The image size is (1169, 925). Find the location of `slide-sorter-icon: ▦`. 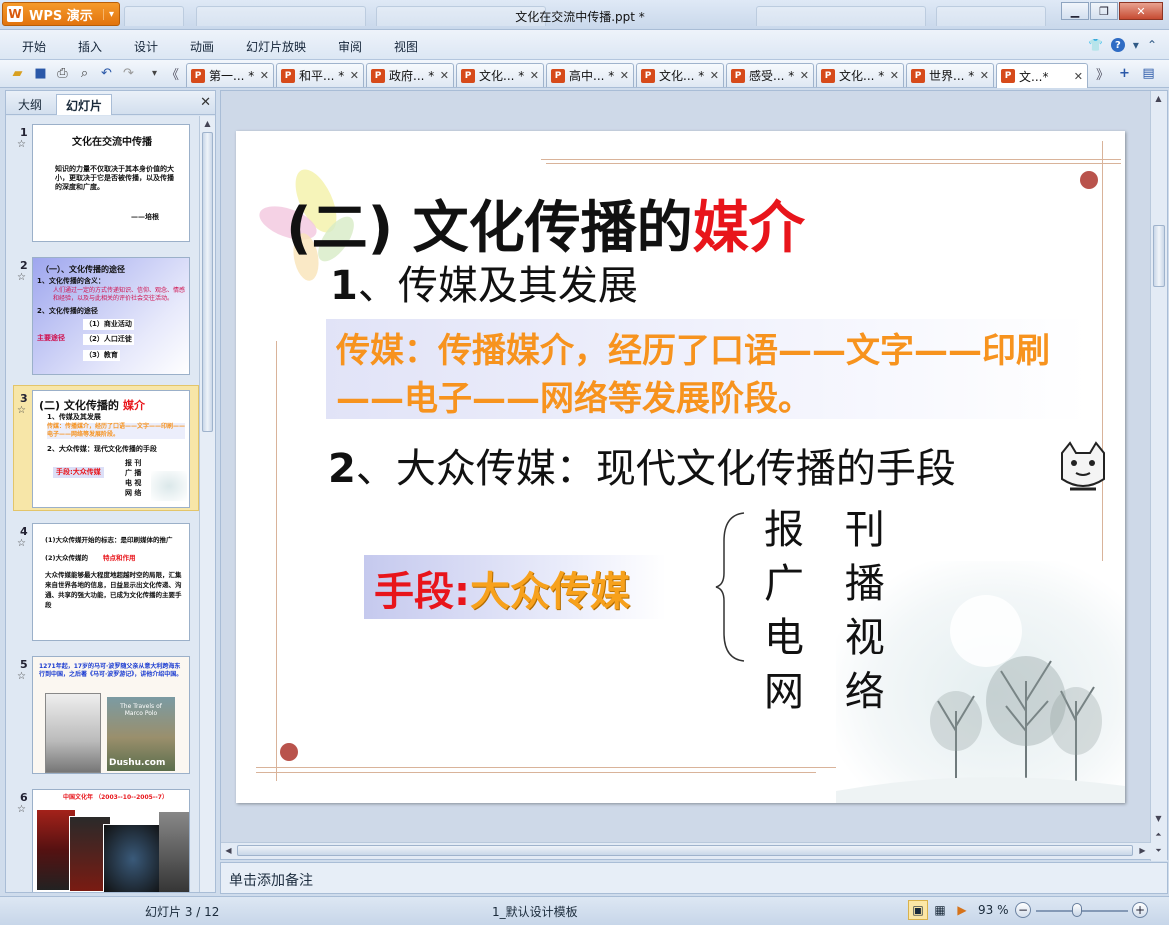

slide-sorter-icon: ▦ is located at coordinates (940, 910).